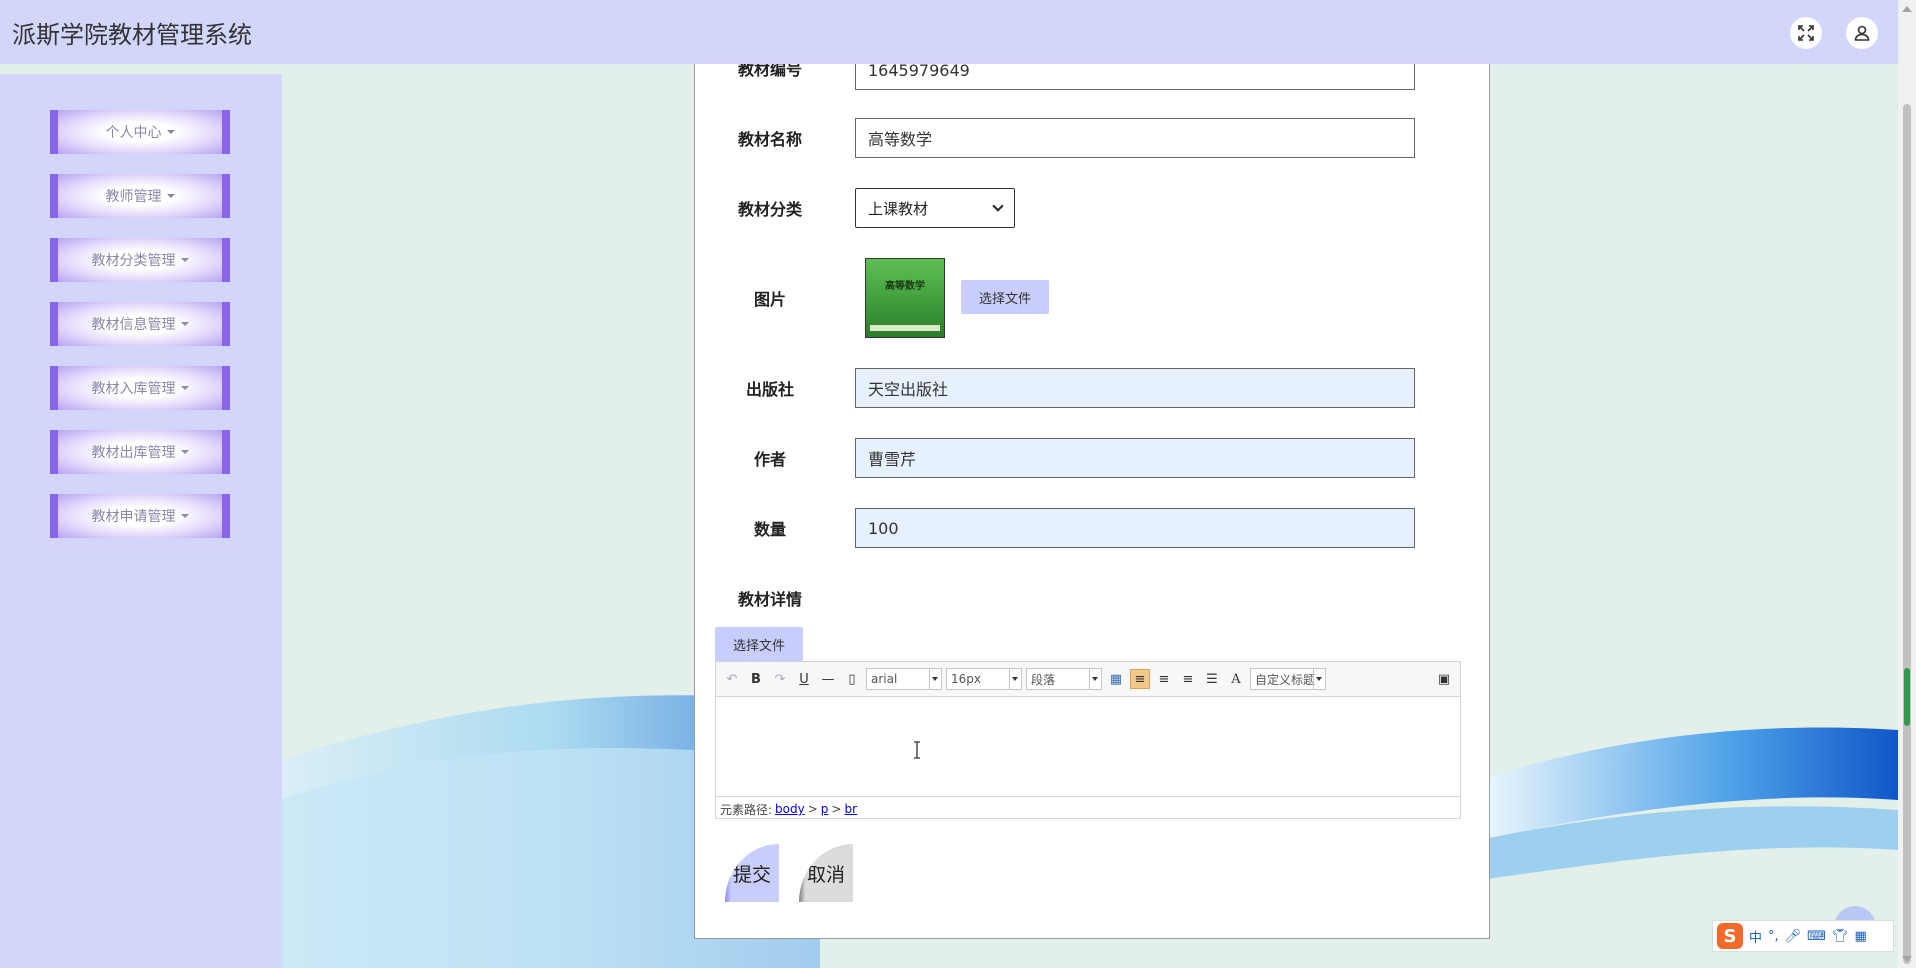  Describe the element at coordinates (917, 750) in the screenshot. I see `text-cursor-icon` at that location.